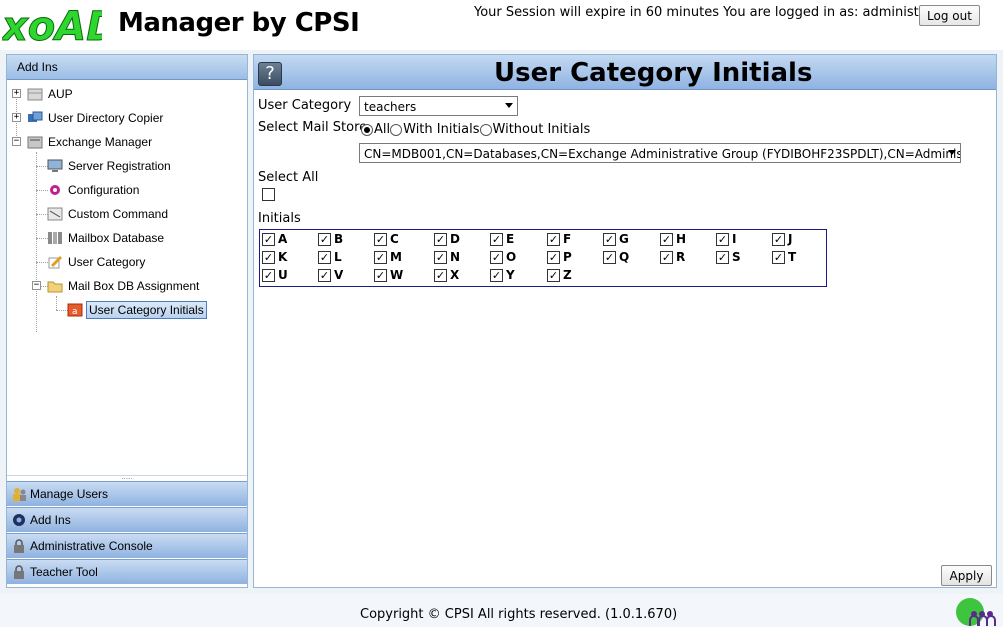 This screenshot has width=1003, height=627. What do you see at coordinates (106, 118) in the screenshot?
I see `tree-item-label: User Directory Copier` at bounding box center [106, 118].